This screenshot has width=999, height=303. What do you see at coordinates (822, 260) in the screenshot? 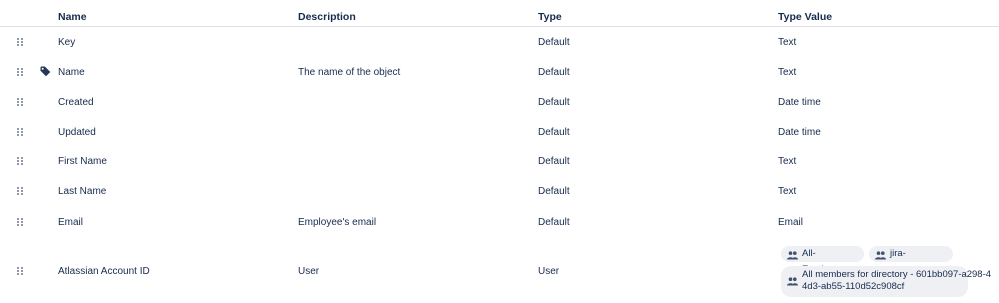
I see `group-pill: All-Employees` at bounding box center [822, 260].